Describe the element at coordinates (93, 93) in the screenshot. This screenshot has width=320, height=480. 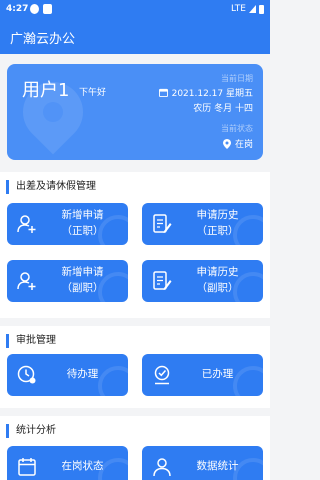
I see `greeting: 下午好` at that location.